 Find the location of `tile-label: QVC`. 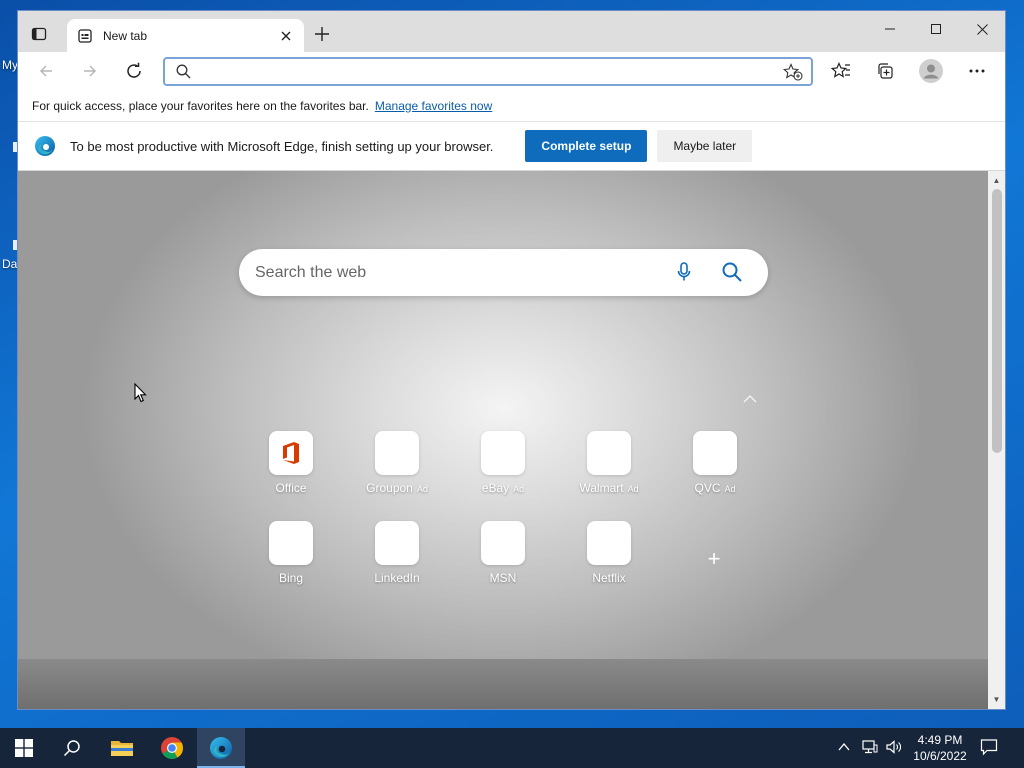

tile-label: QVC is located at coordinates (707, 488).